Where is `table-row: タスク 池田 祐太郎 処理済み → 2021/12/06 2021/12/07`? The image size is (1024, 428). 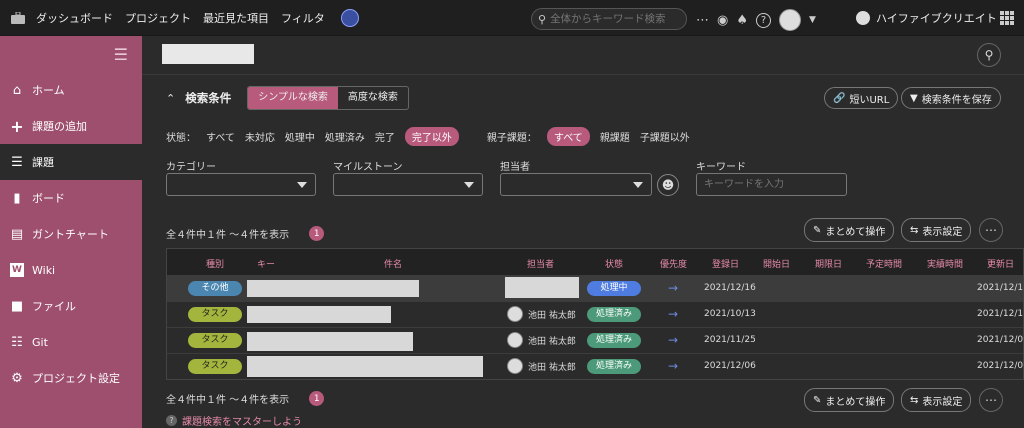
table-row: タスク 池田 祐太郎 処理済み → 2021/12/06 2021/12/07 is located at coordinates (595, 366).